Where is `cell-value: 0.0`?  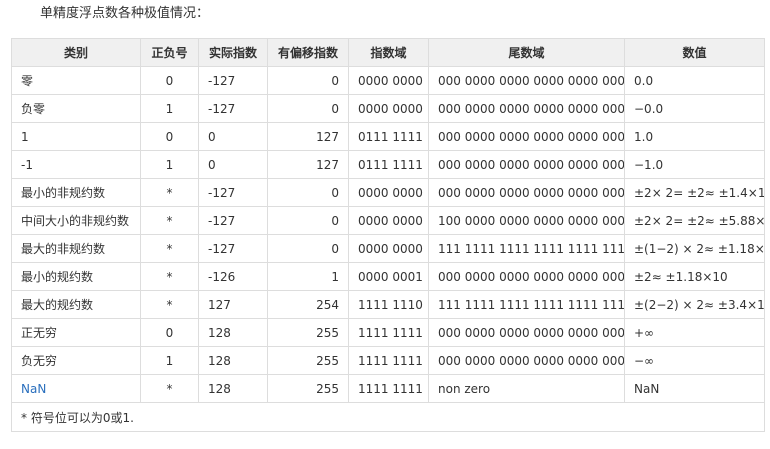
cell-value: 0.0 is located at coordinates (694, 80).